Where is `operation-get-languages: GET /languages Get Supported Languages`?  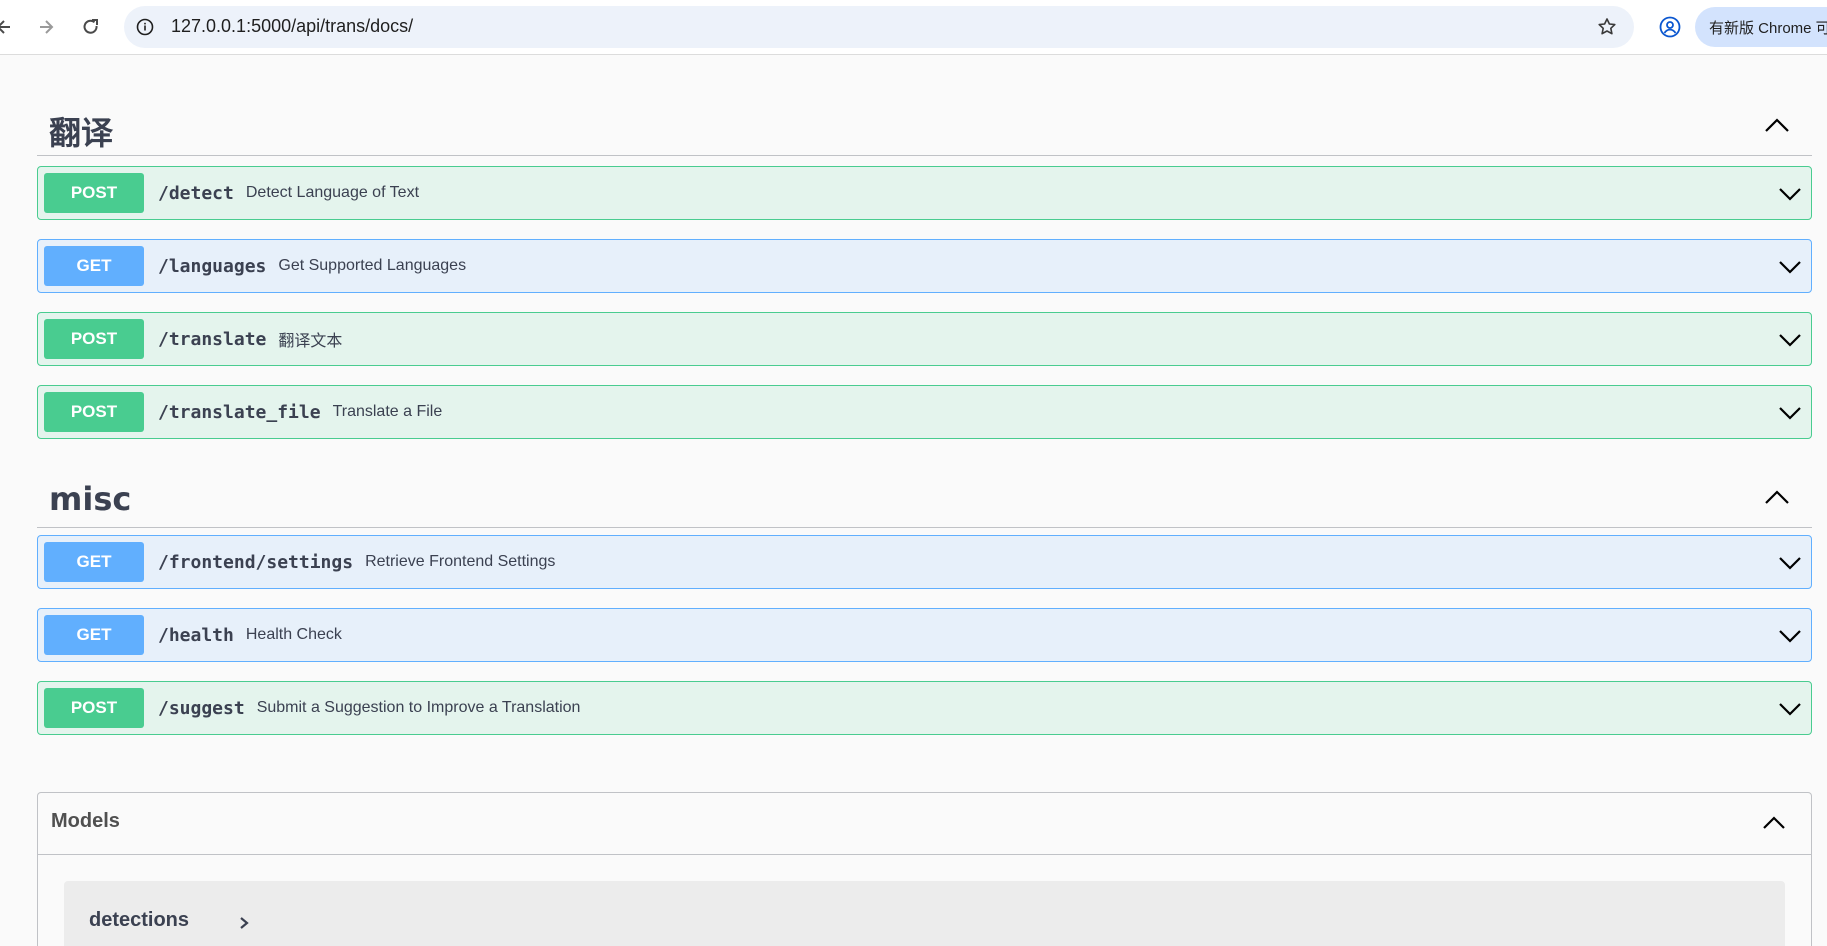
operation-get-languages: GET /languages Get Supported Languages is located at coordinates (924, 266).